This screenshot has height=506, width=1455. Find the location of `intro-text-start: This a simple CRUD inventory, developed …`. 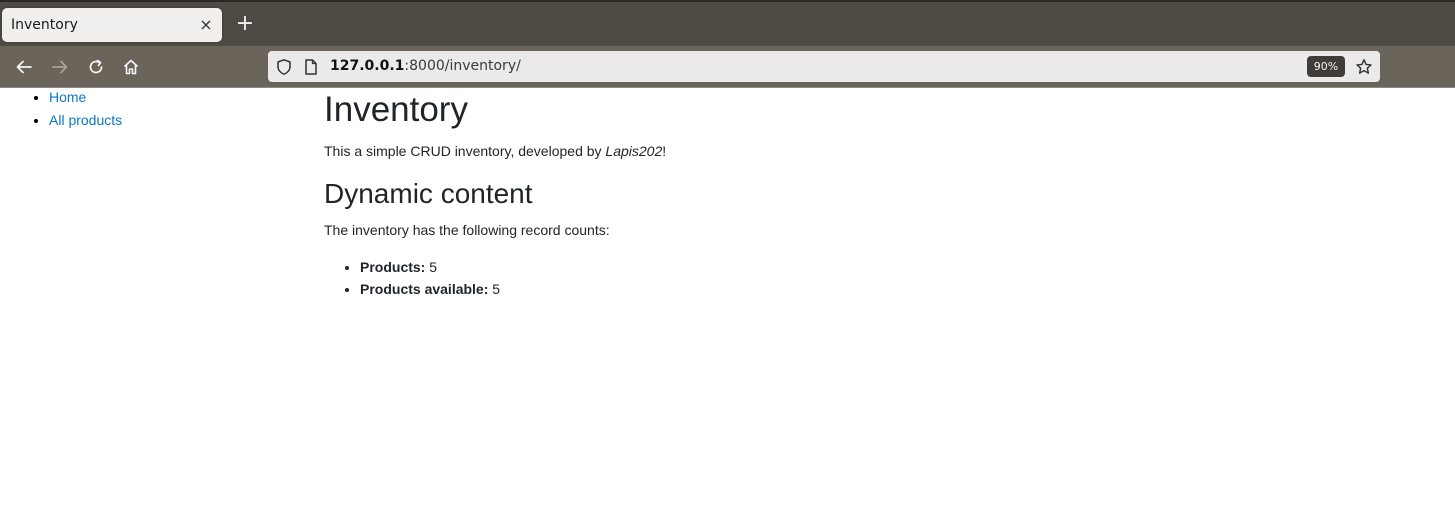

intro-text-start: This a simple CRUD inventory, developed … is located at coordinates (465, 151).